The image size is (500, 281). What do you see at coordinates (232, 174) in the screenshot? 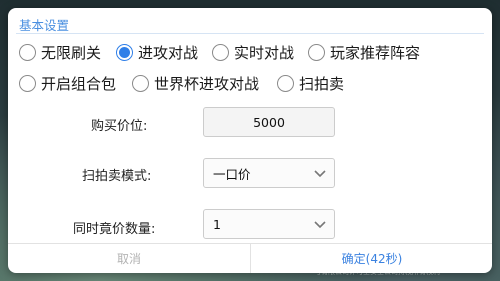
I see `auction-mode-value: 一口价` at bounding box center [232, 174].